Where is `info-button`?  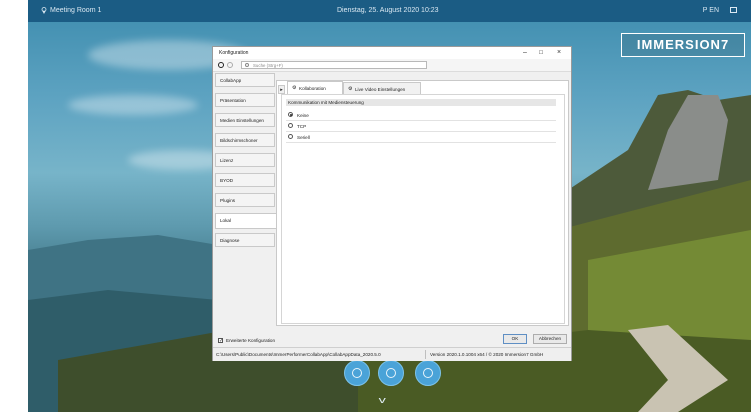
info-button is located at coordinates (428, 373).